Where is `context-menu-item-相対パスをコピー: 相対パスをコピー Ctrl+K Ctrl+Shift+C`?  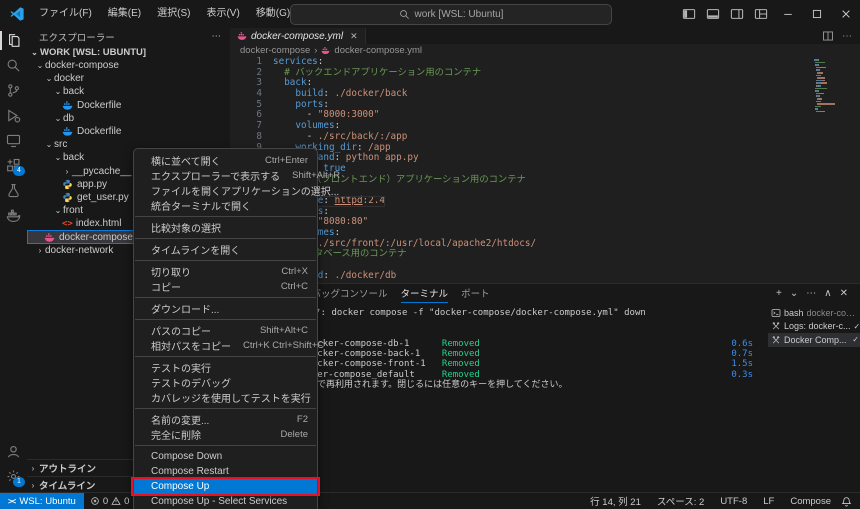
context-menu-item-相対パスをコピー: 相対パスをコピー Ctrl+K Ctrl+Shift+C is located at coordinates (229, 345).